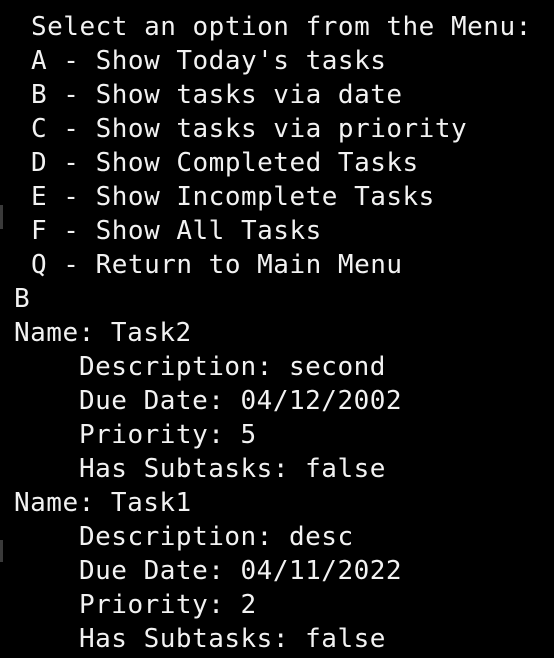  I want to click on task-name: Name: Task1, so click(103, 503).